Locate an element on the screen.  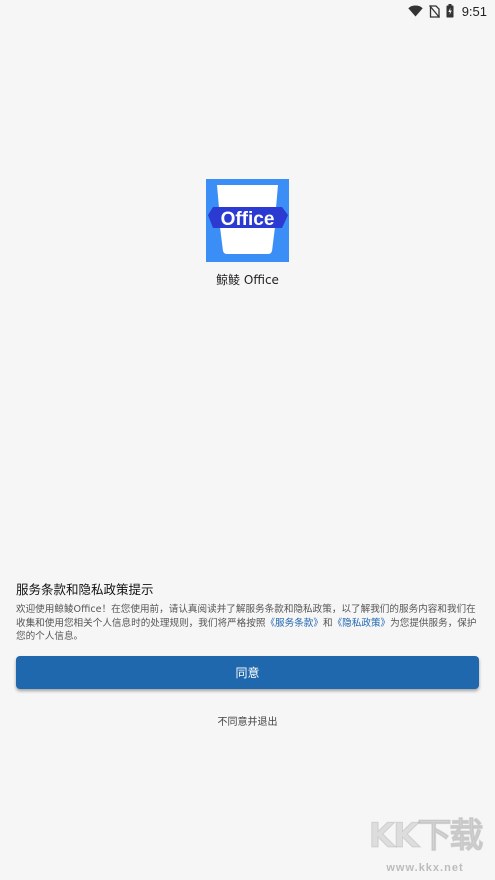
privacy-link: 《隐私政策》 is located at coordinates (362, 623).